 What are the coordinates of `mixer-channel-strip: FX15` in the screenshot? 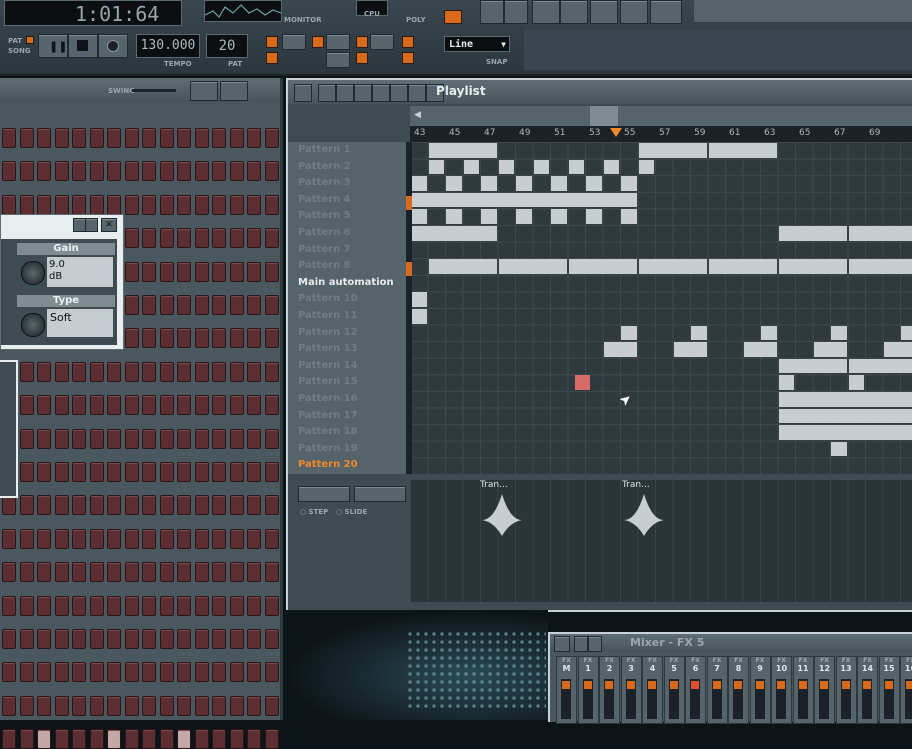 It's located at (889, 690).